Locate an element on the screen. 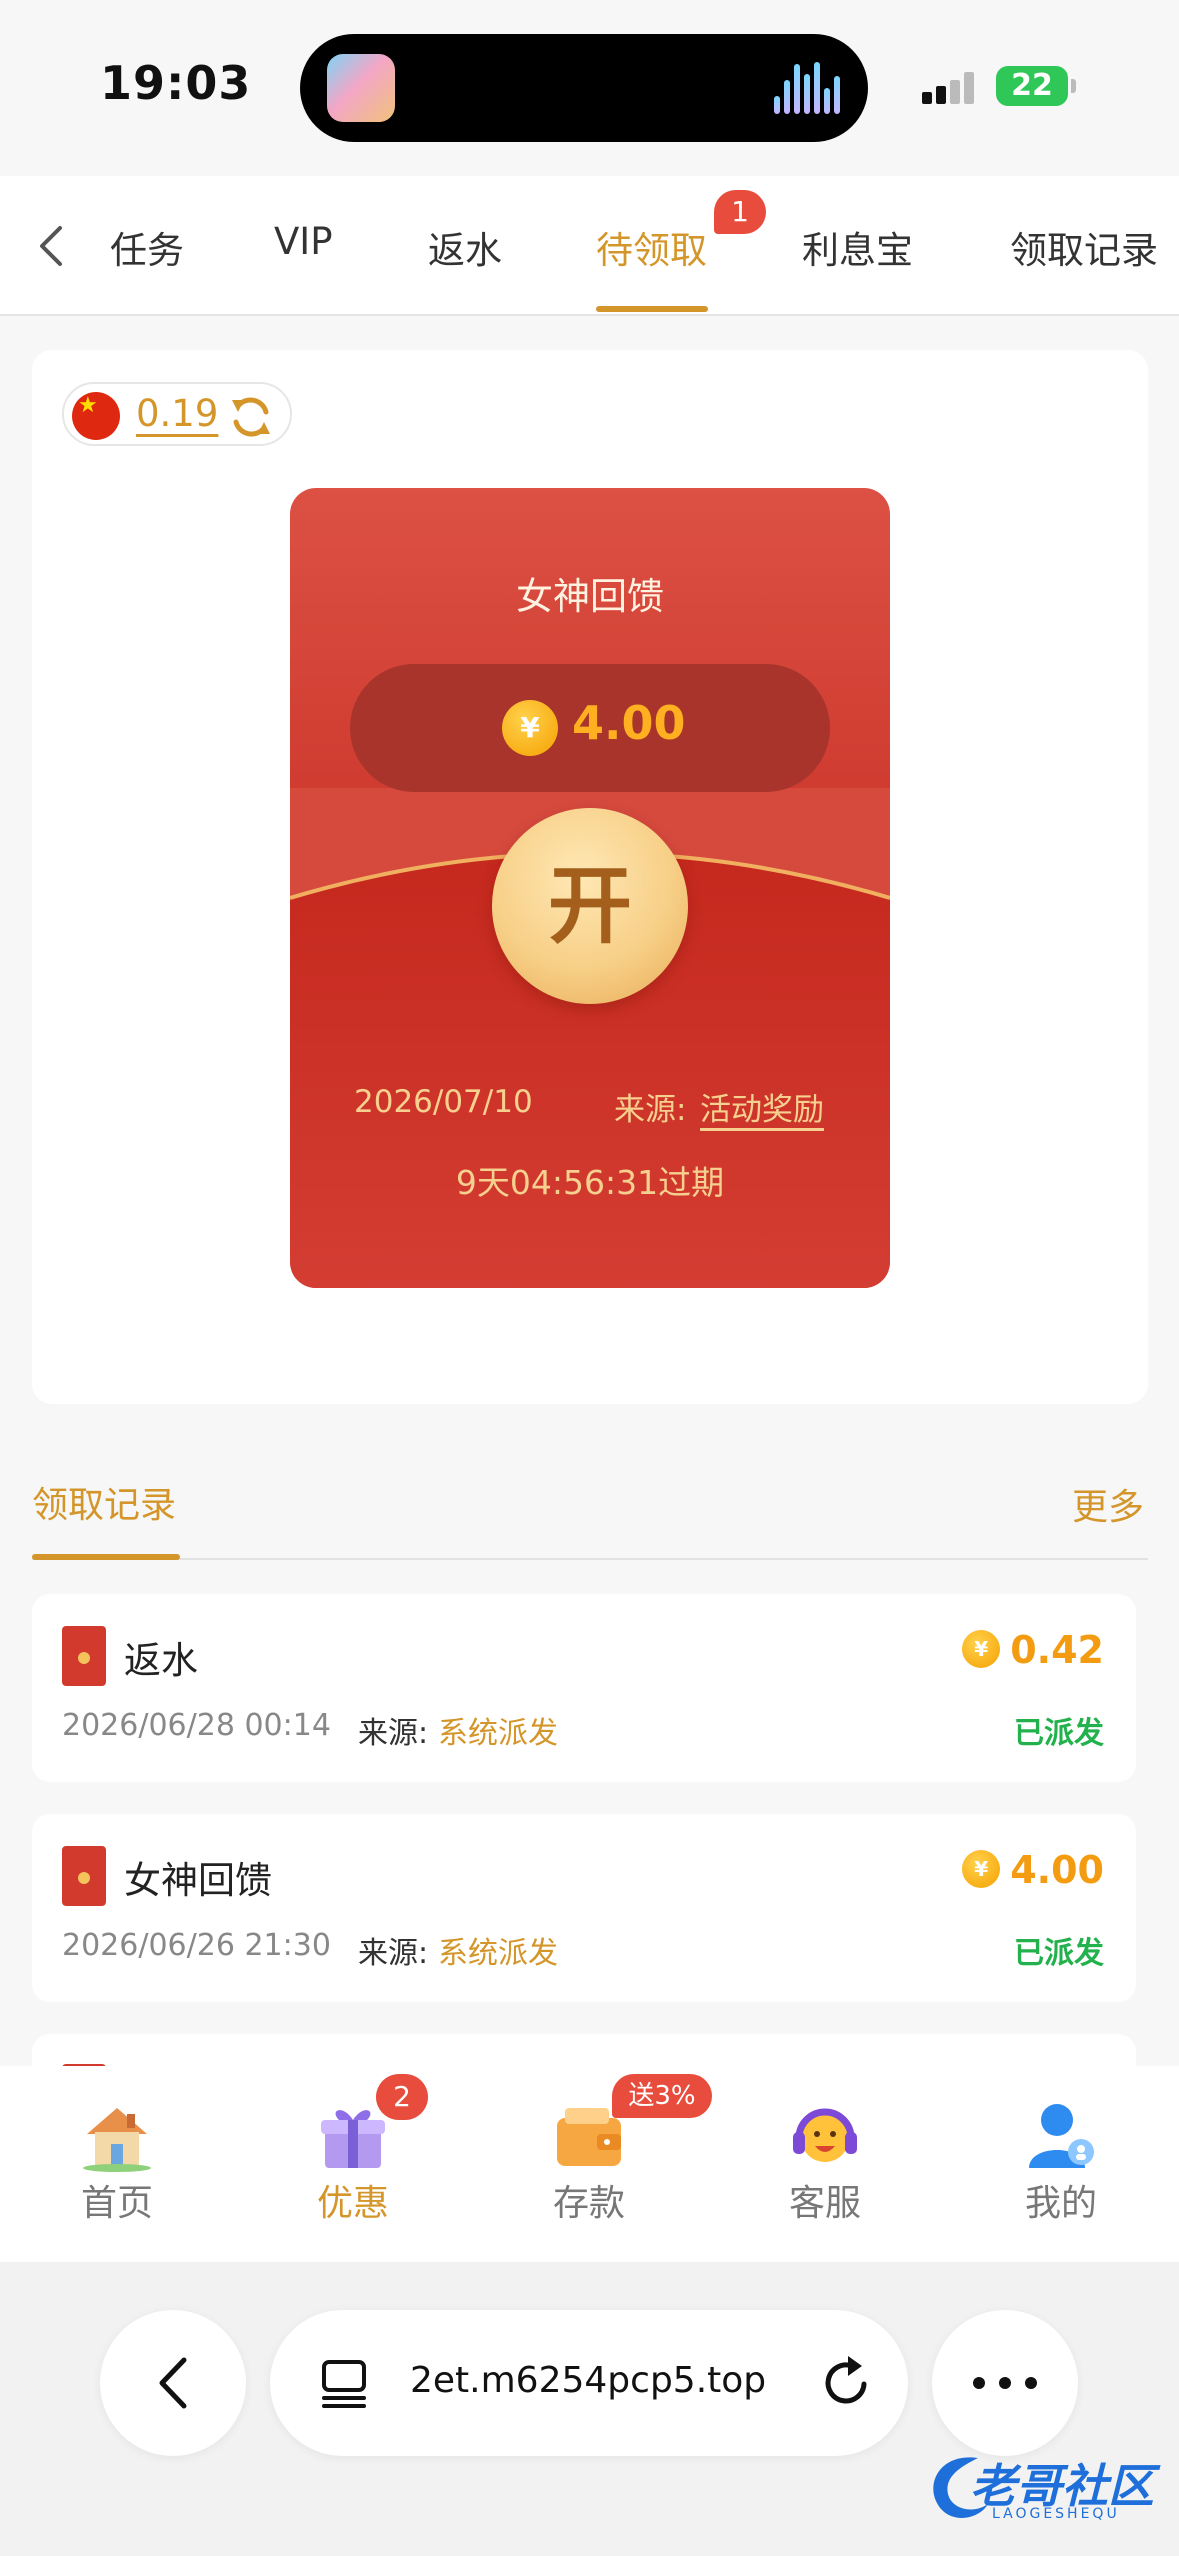 The image size is (1179, 2556). tabs-menu-icon is located at coordinates (344, 2384).